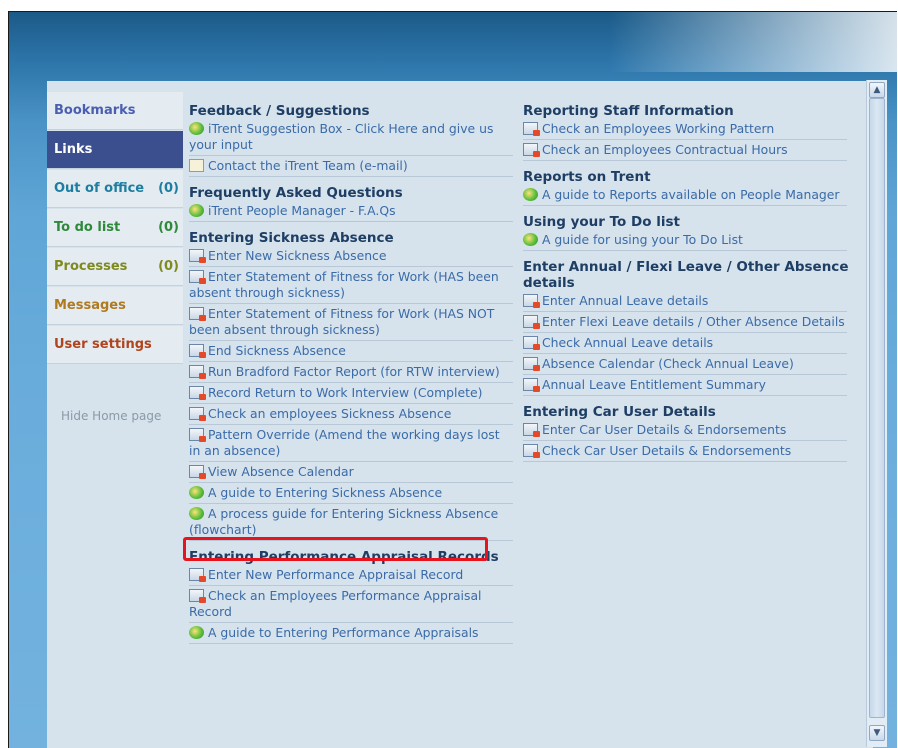  What do you see at coordinates (668, 363) in the screenshot?
I see `link-text: Absence Calendar (Check Annual Leave)` at bounding box center [668, 363].